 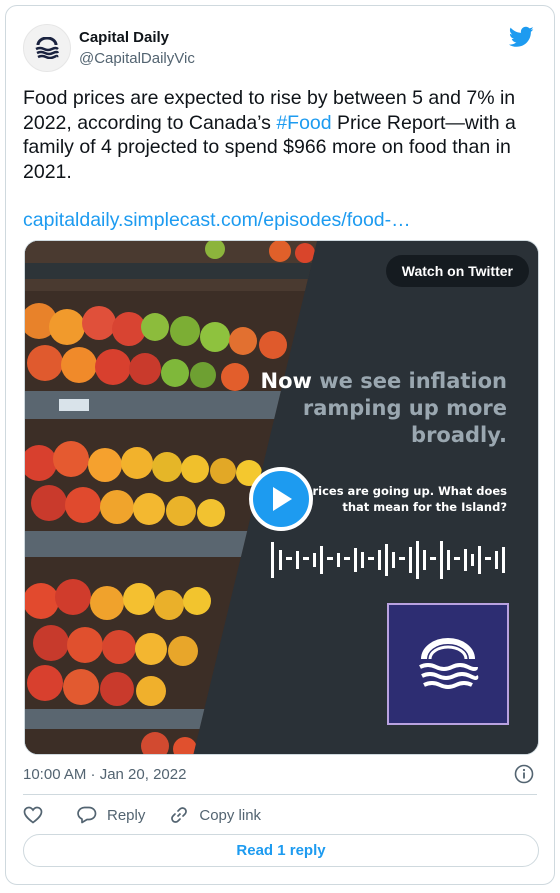 I want to click on tweet-actions: Reply Copy link, so click(x=154, y=815).